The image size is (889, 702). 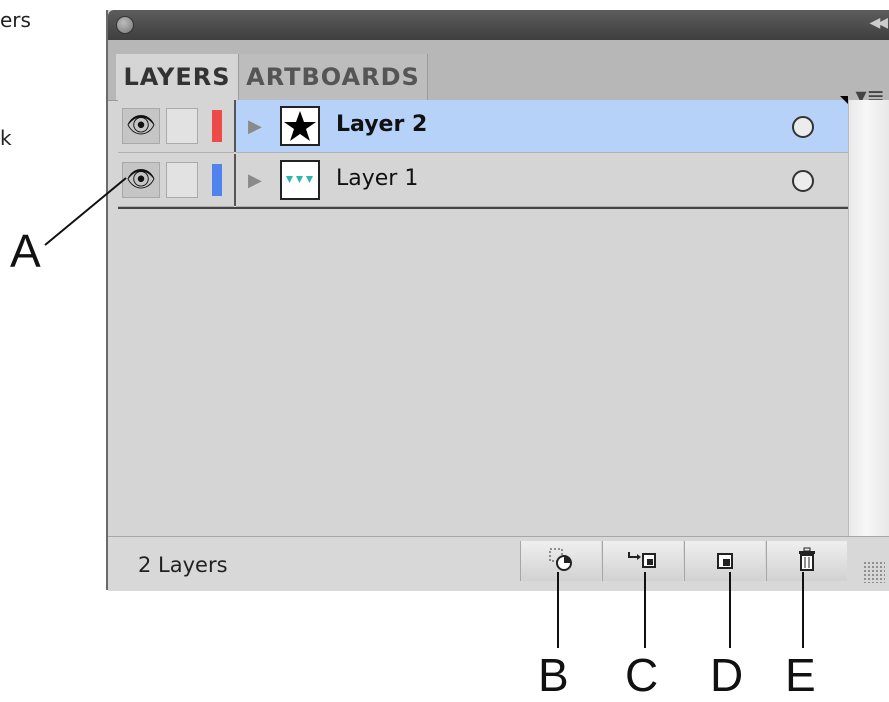 What do you see at coordinates (642, 675) in the screenshot?
I see `callout-c: C` at bounding box center [642, 675].